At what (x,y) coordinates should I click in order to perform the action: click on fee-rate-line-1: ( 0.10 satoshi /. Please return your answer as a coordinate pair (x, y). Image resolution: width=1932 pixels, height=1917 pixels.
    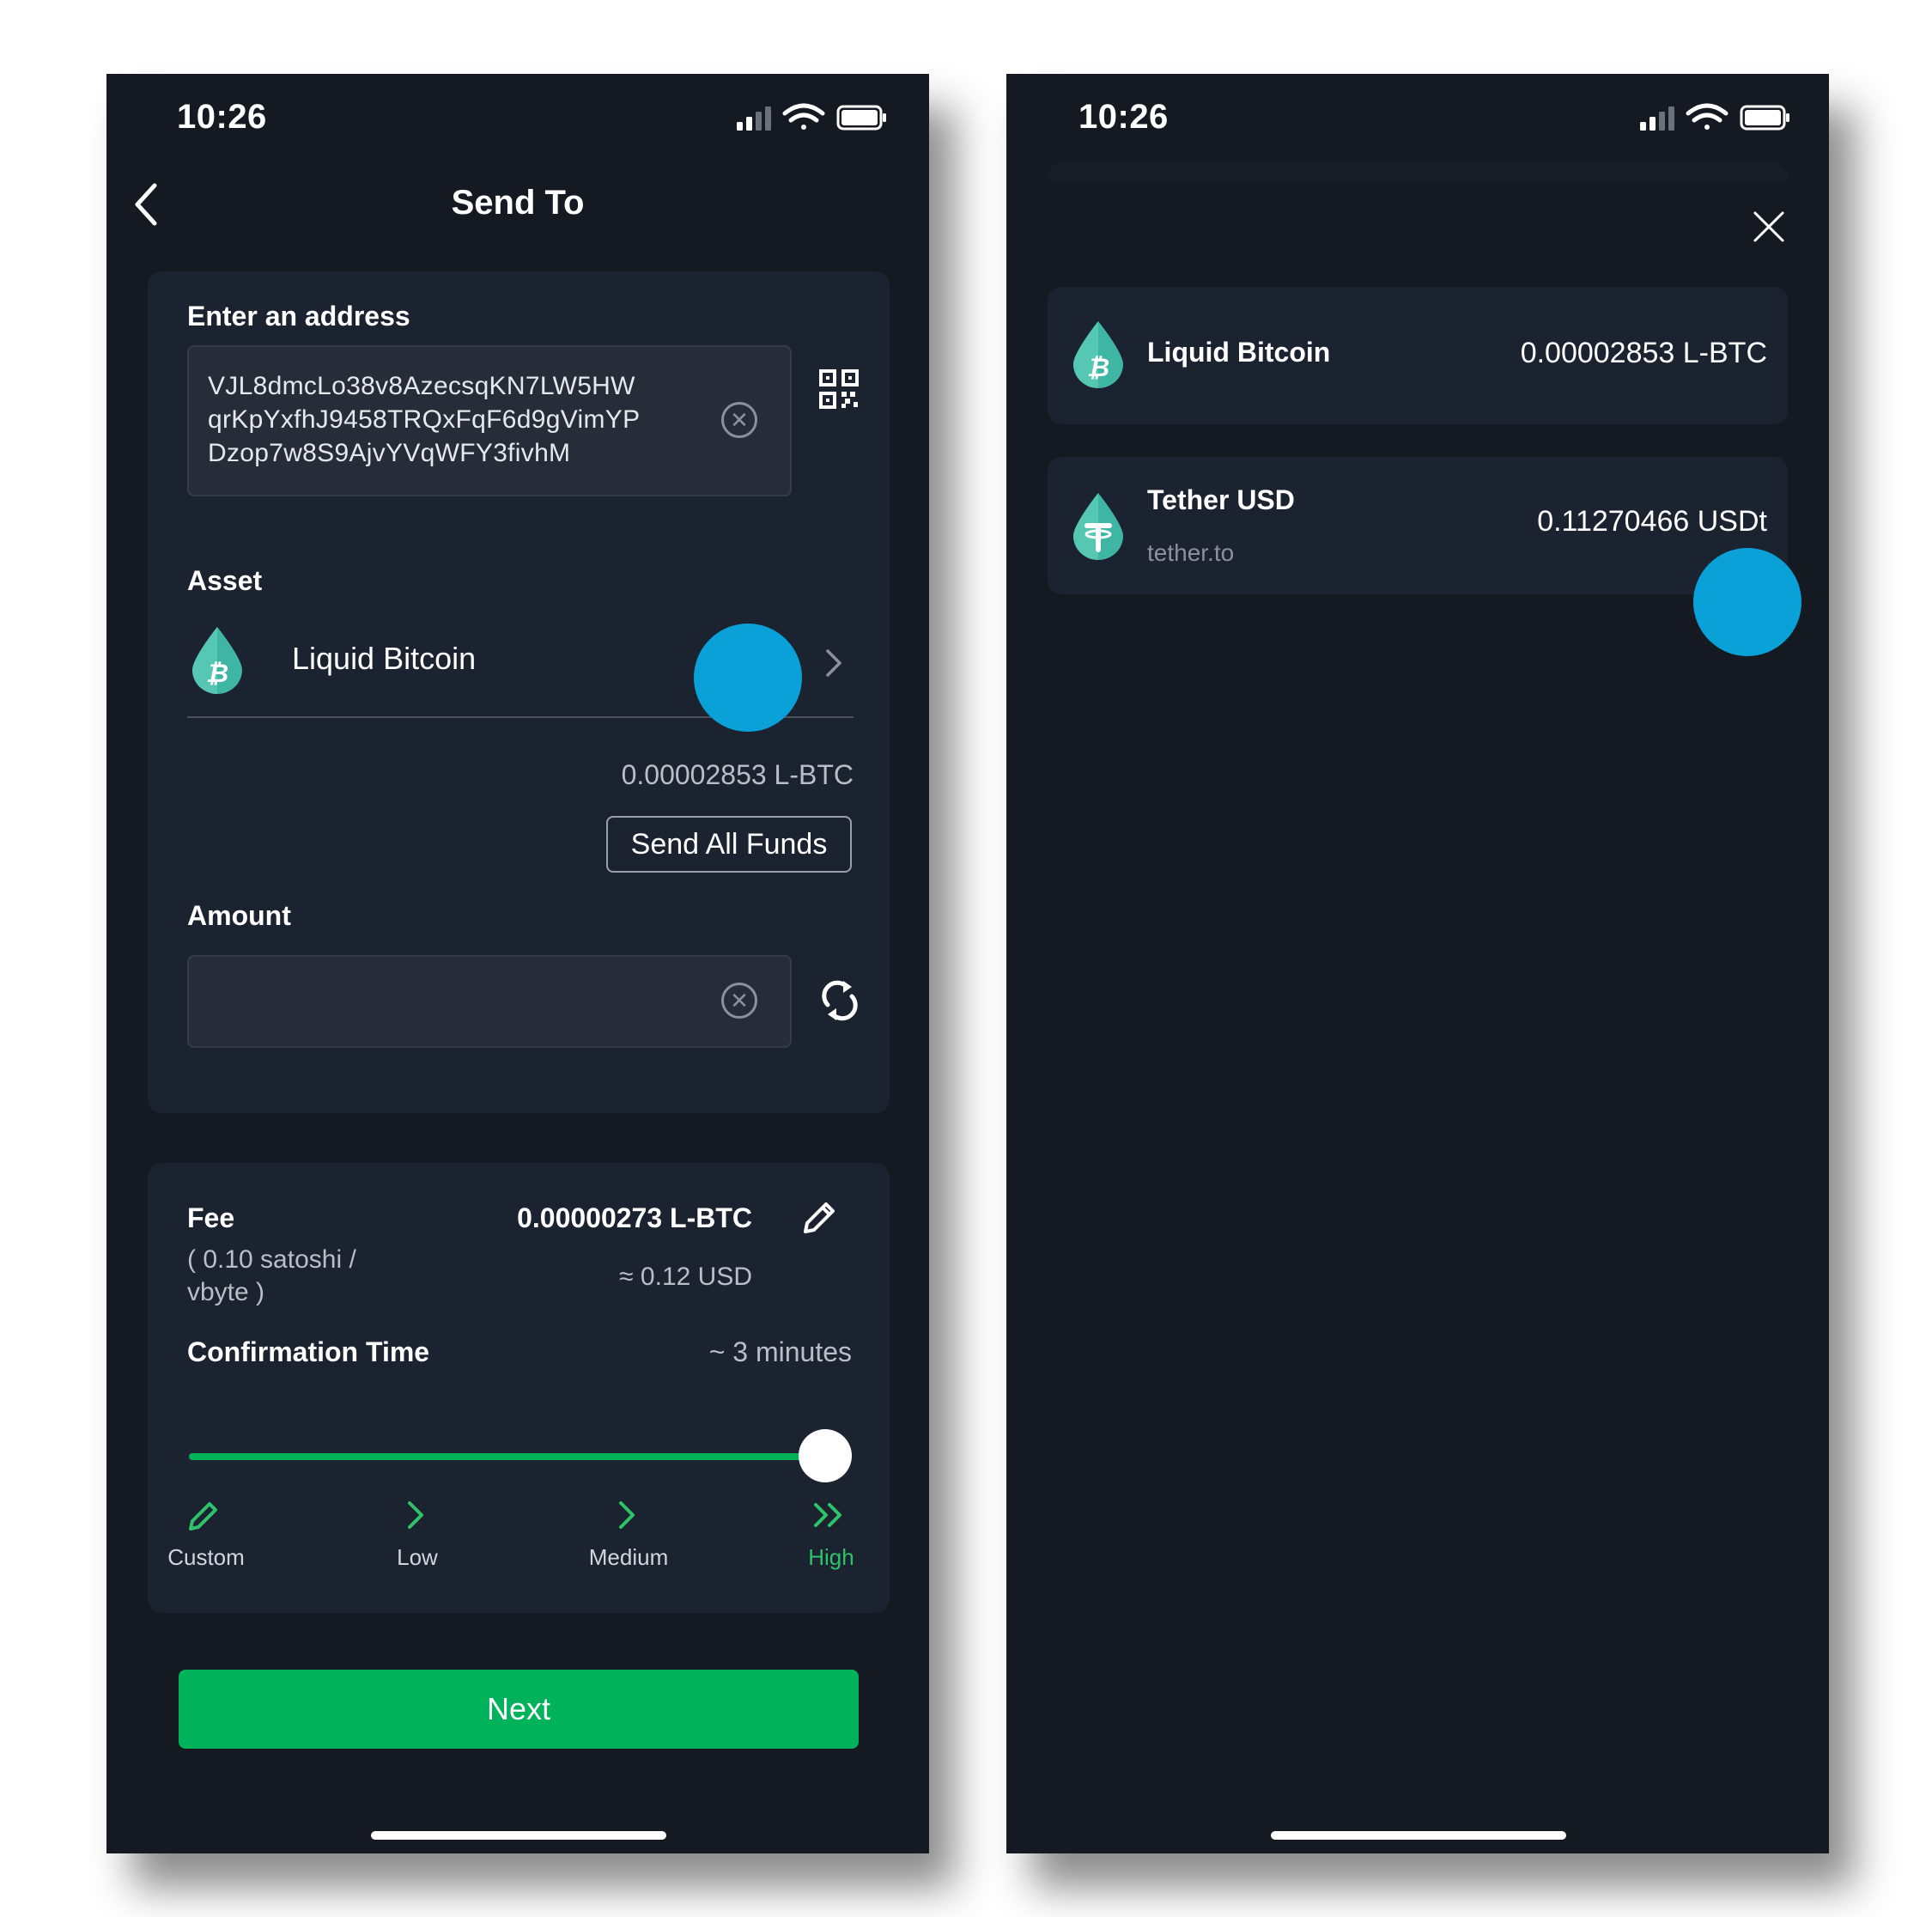
    Looking at the image, I should click on (271, 1259).